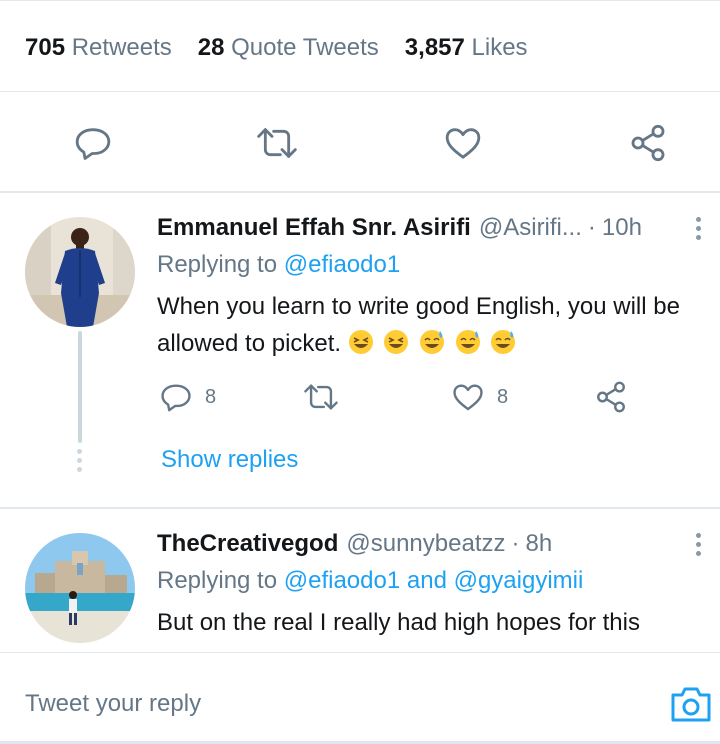 The width and height of the screenshot is (720, 744). I want to click on top-divider, so click(360, 0).